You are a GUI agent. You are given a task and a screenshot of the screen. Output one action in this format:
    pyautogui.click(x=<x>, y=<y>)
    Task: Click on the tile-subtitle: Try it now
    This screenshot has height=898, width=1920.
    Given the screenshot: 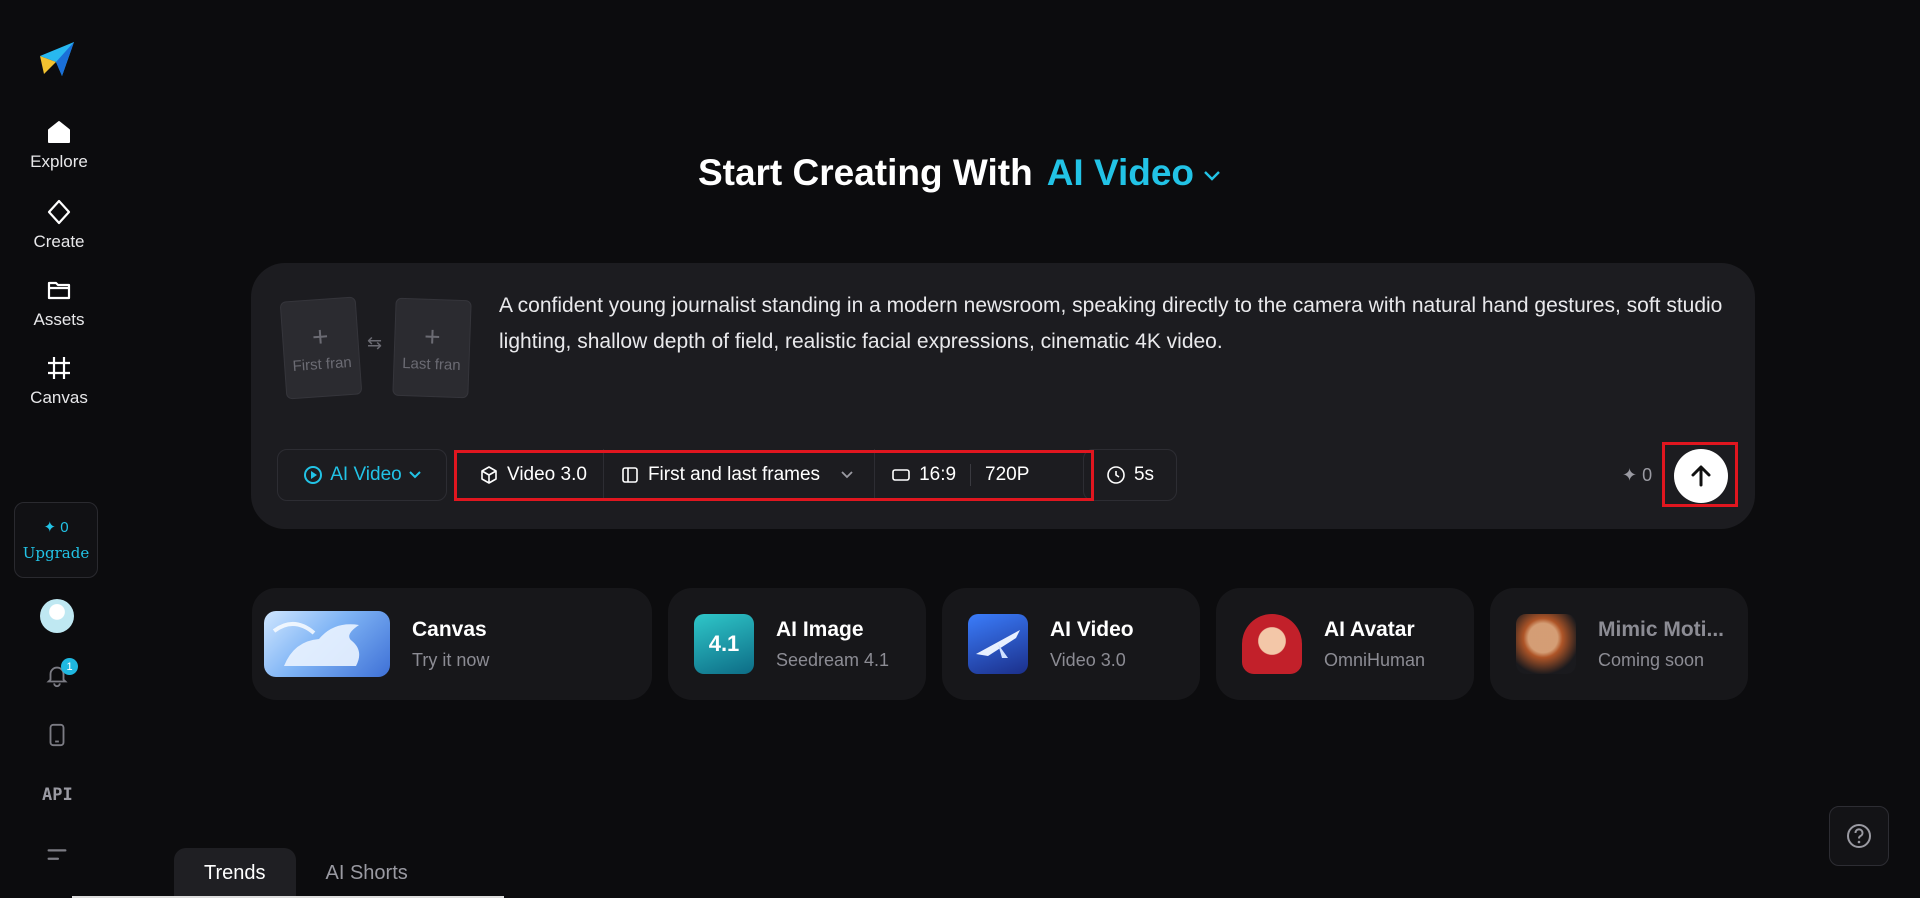 What is the action you would take?
    pyautogui.click(x=451, y=659)
    